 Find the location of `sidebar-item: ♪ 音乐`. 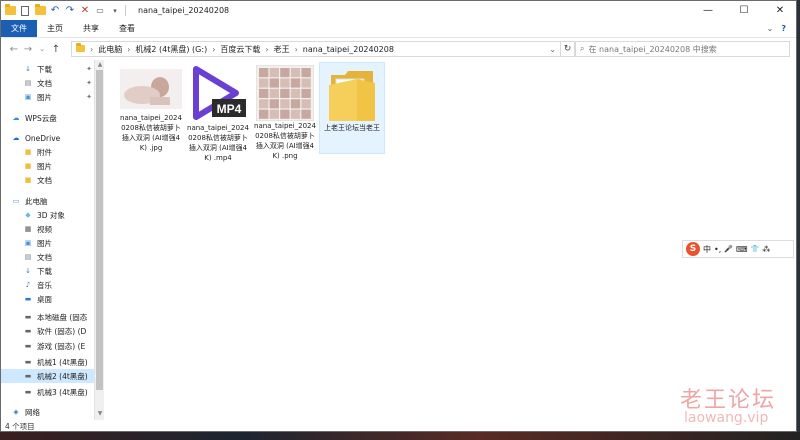

sidebar-item: ♪ 音乐 is located at coordinates (52, 285).